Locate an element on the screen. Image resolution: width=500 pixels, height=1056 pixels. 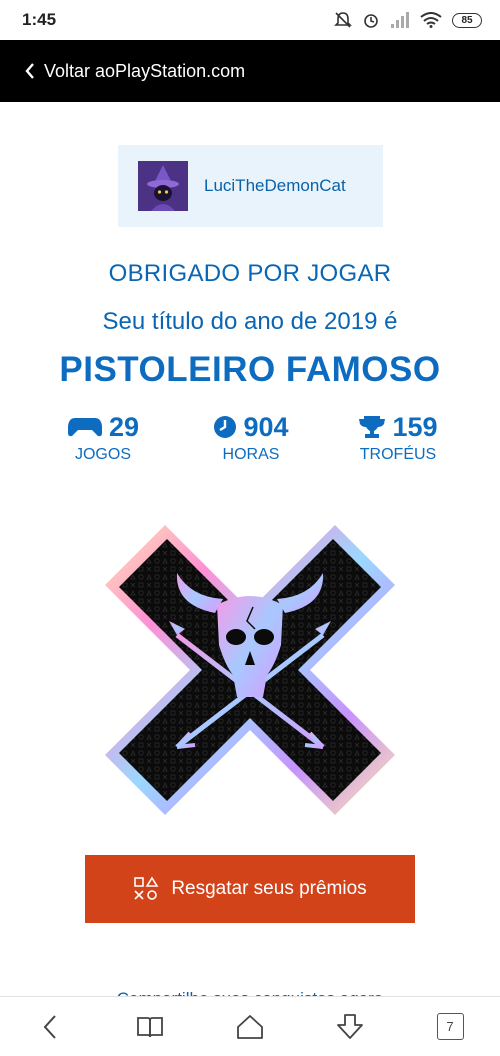
signal-icon is located at coordinates (400, 20).